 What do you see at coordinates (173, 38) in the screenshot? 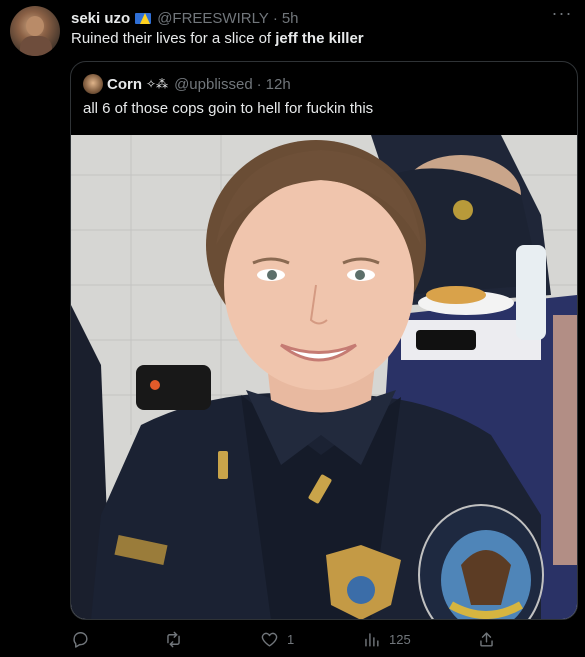
I see `tweet-text-plain: Ruined their lives for a slice of` at bounding box center [173, 38].